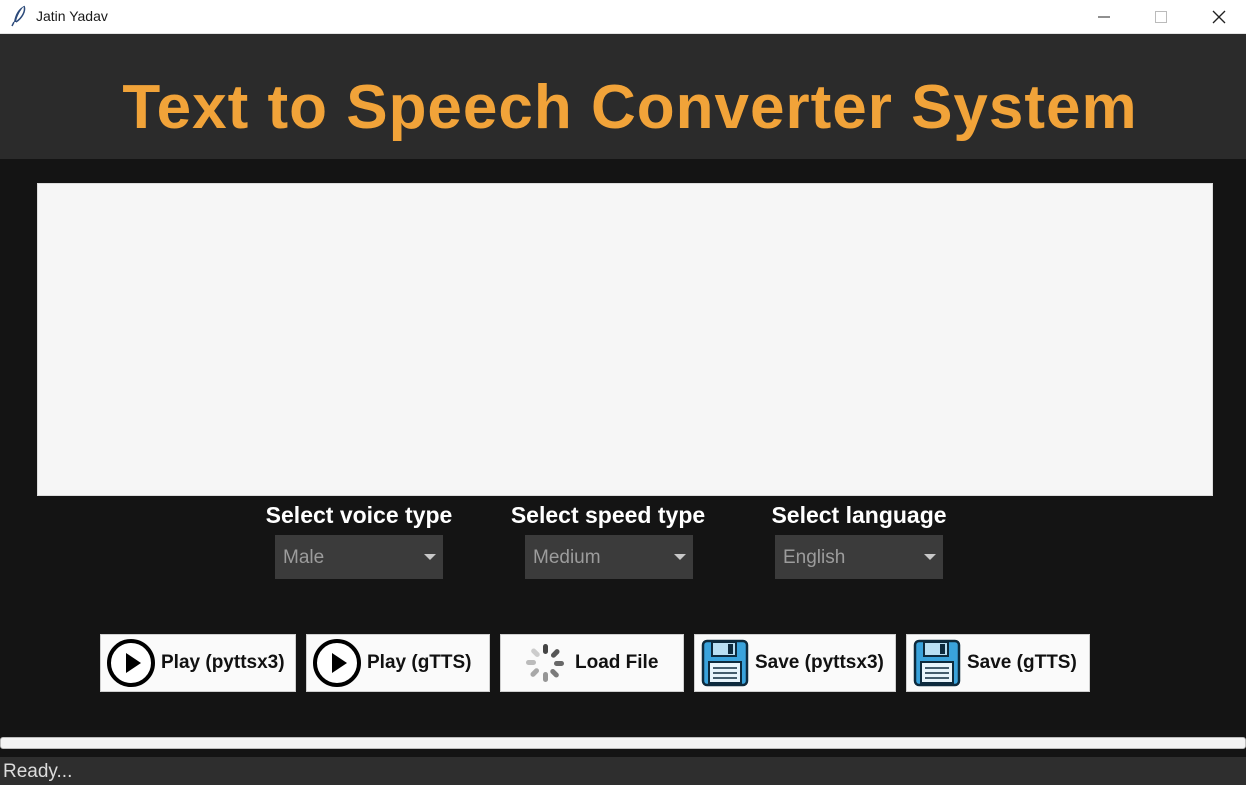 The height and width of the screenshot is (785, 1246). Describe the element at coordinates (223, 662) in the screenshot. I see `play-pyttsx3-label: Play (pyttsx3)` at that location.